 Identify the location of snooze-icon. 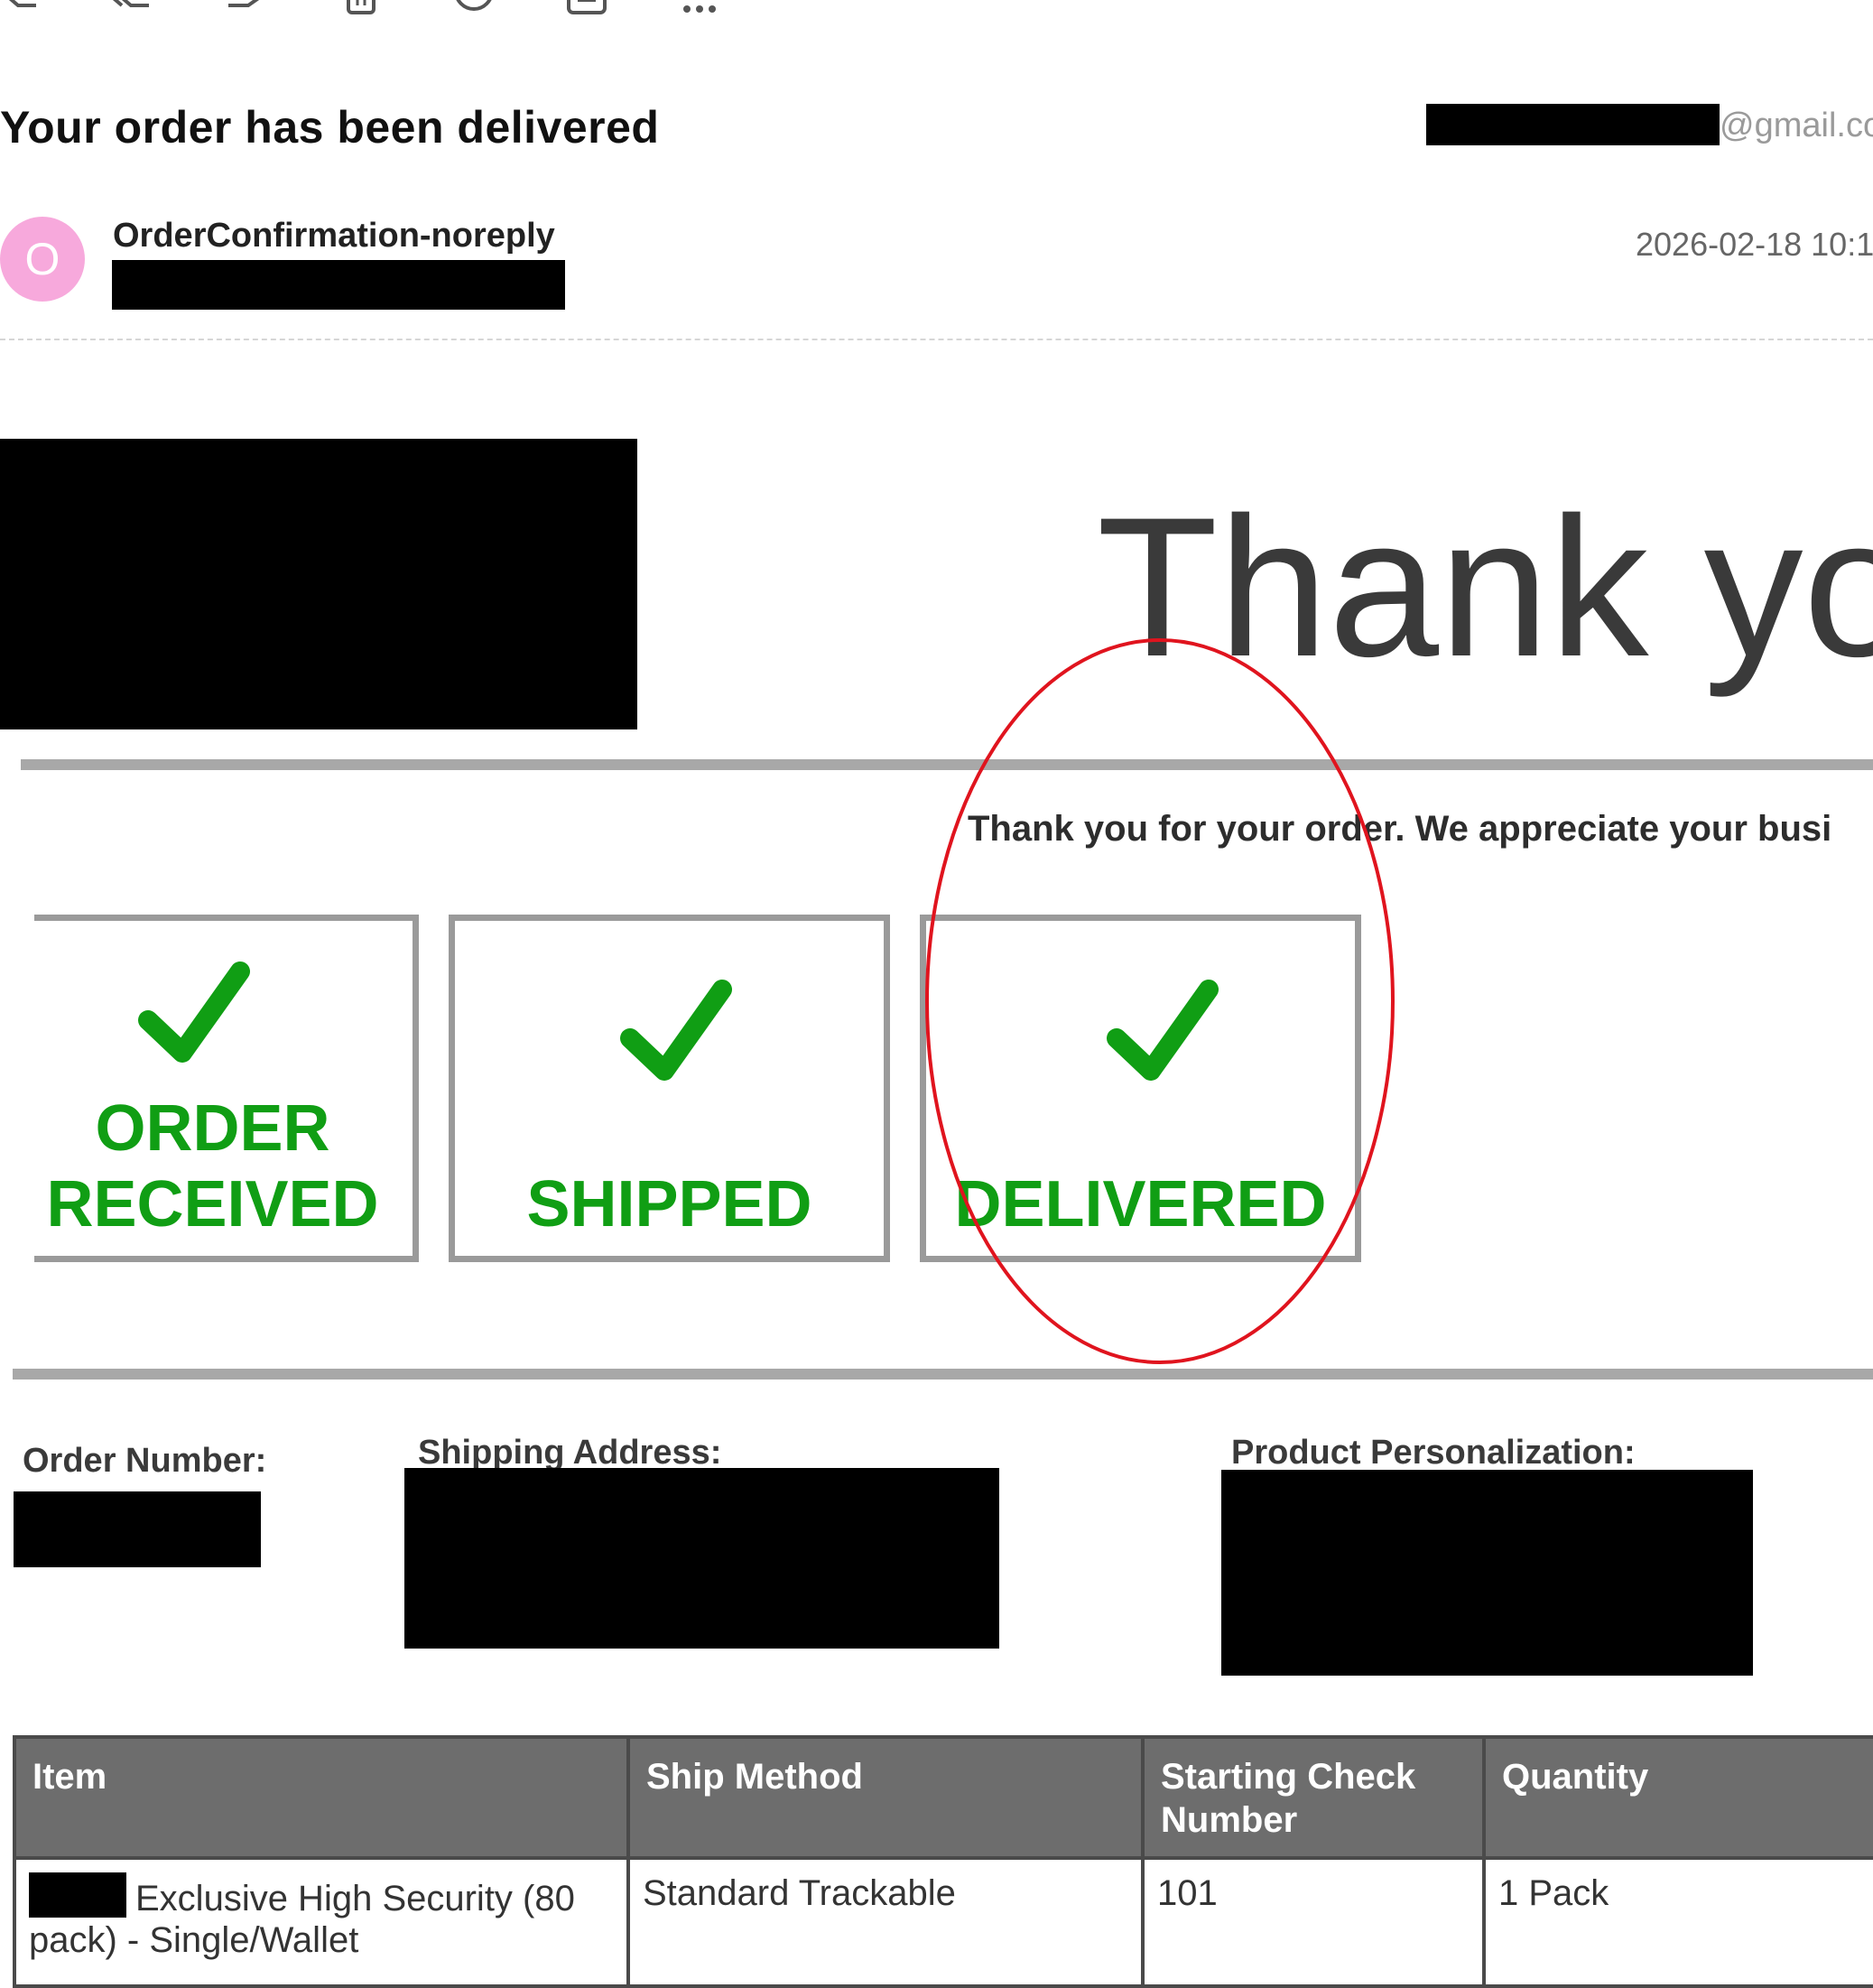
(474, 9).